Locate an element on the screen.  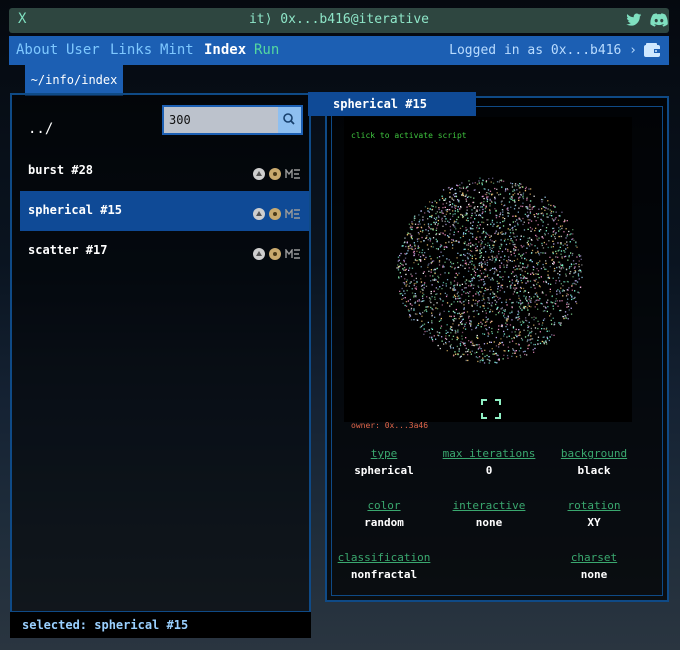
prop-key: background is located at coordinates (594, 453).